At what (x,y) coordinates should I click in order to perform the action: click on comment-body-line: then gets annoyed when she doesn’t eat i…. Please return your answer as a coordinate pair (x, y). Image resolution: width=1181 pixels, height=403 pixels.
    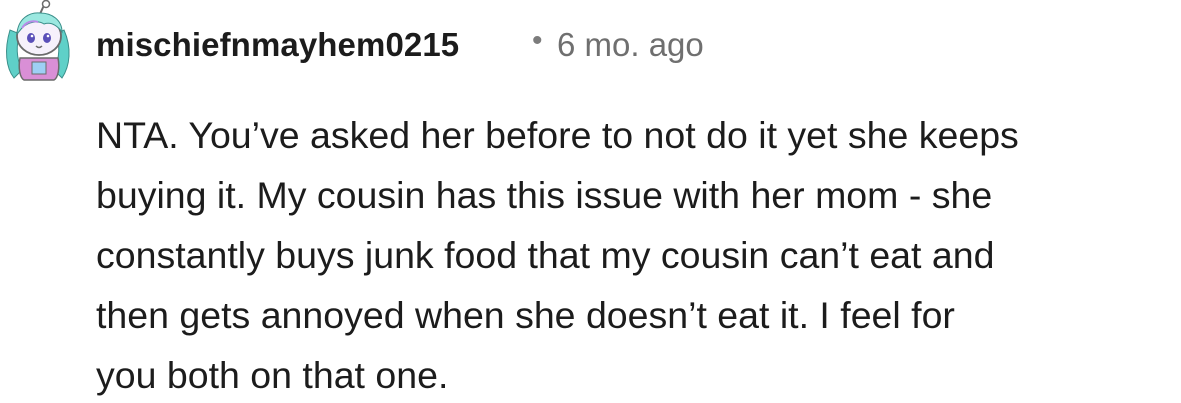
    Looking at the image, I should click on (525, 315).